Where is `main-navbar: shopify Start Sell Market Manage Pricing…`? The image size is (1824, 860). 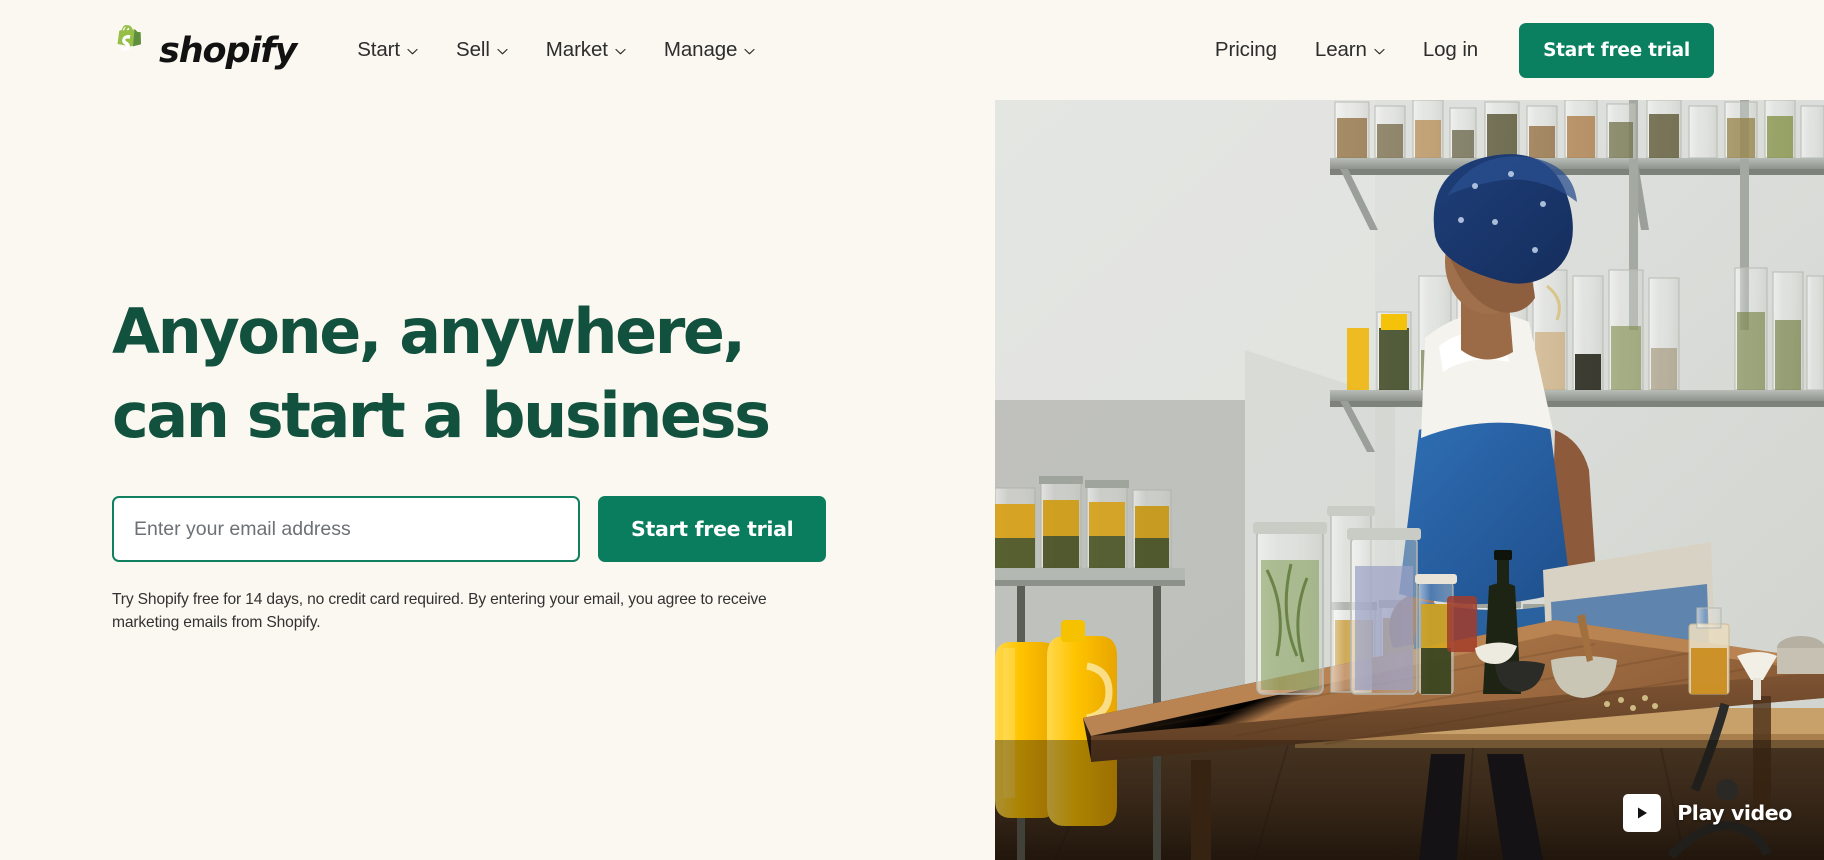 main-navbar: shopify Start Sell Market Manage Pricing… is located at coordinates (912, 50).